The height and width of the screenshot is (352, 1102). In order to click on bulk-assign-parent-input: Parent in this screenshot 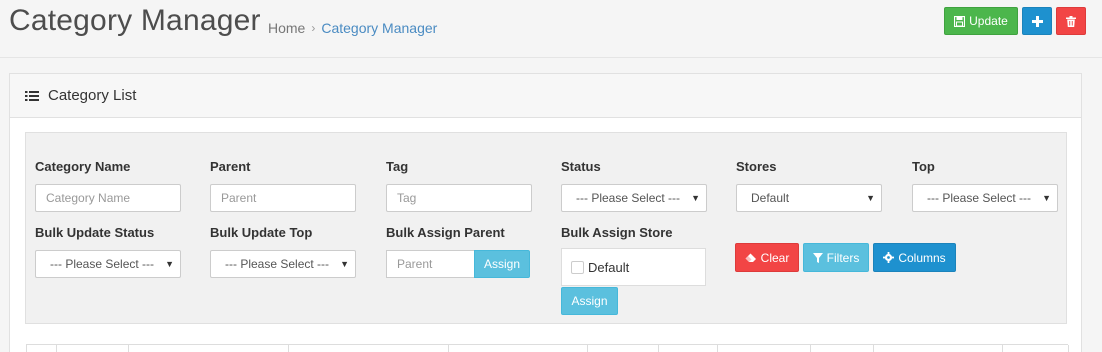, I will do `click(430, 264)`.